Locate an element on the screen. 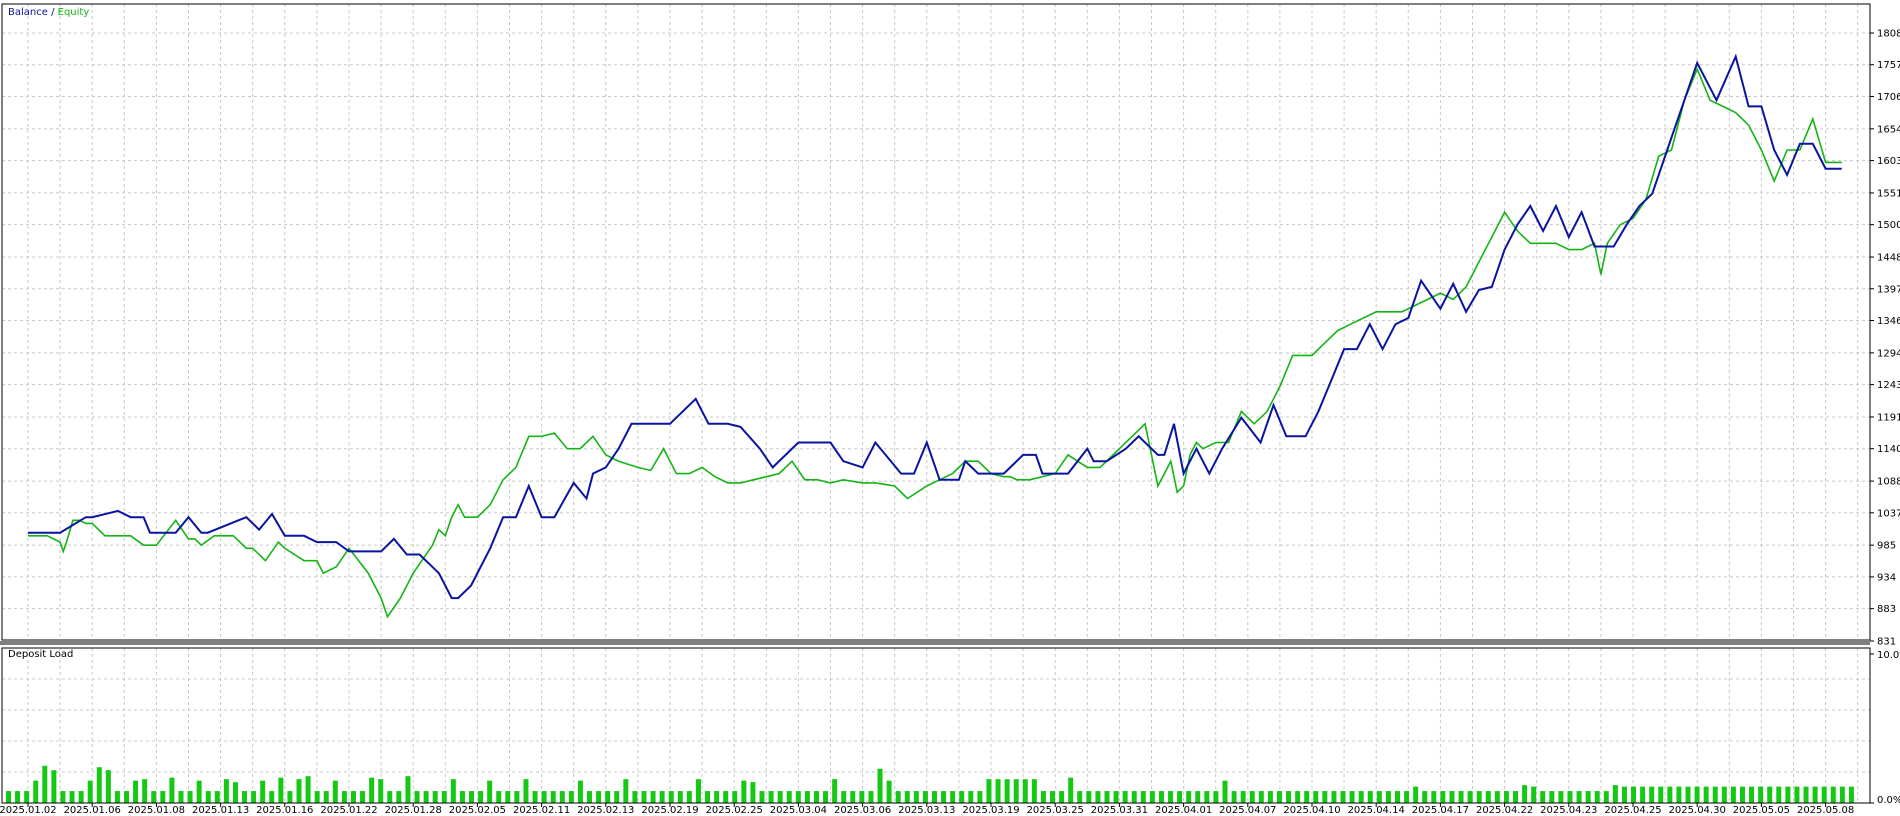 The width and height of the screenshot is (1900, 816). x-tick-label: 2025.05.05 is located at coordinates (1761, 810).